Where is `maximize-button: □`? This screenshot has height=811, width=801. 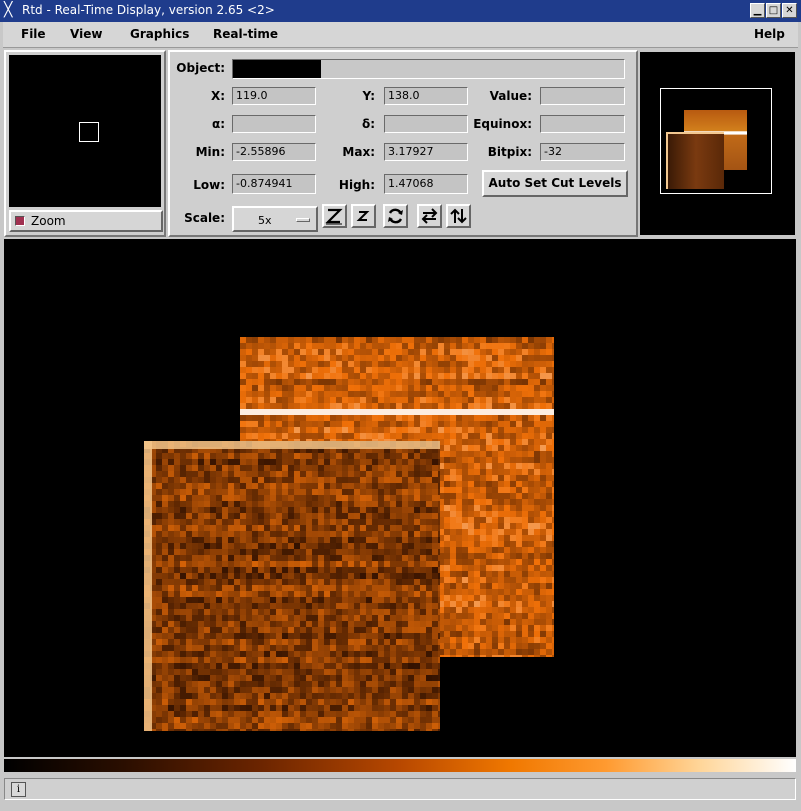
maximize-button: □ is located at coordinates (773, 10).